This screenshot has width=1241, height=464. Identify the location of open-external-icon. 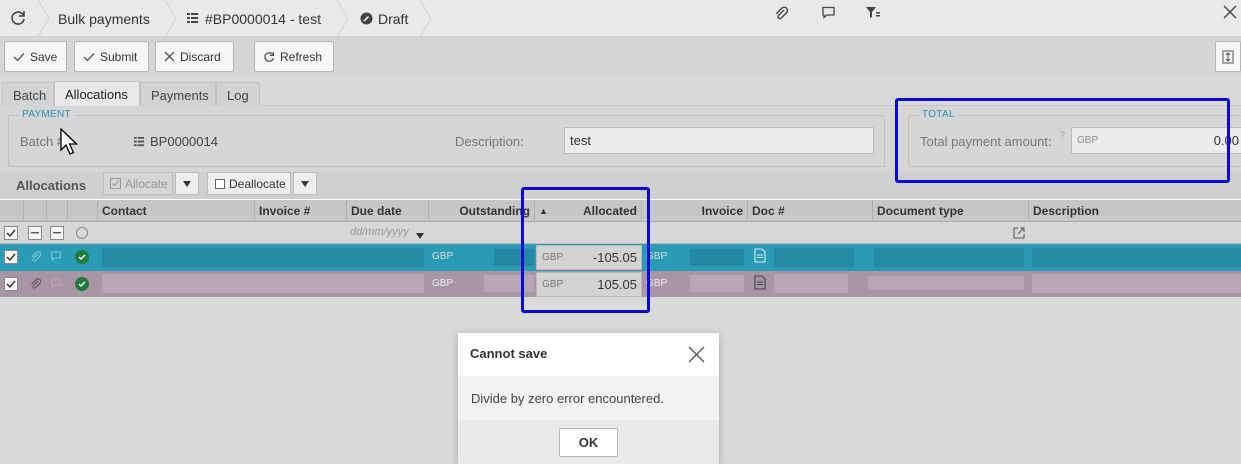
(1019, 234).